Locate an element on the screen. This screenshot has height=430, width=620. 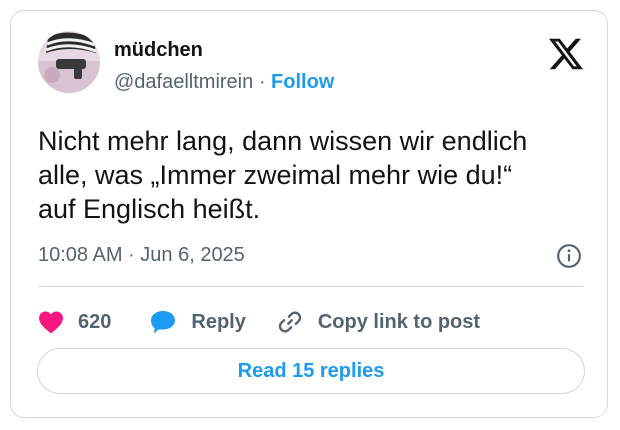
copy-link-button: Copy link to post is located at coordinates (378, 322).